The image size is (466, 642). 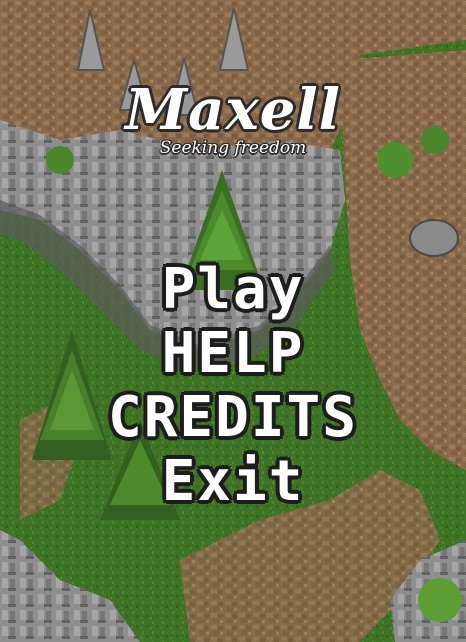 I want to click on exit-button: Exit, so click(x=233, y=482).